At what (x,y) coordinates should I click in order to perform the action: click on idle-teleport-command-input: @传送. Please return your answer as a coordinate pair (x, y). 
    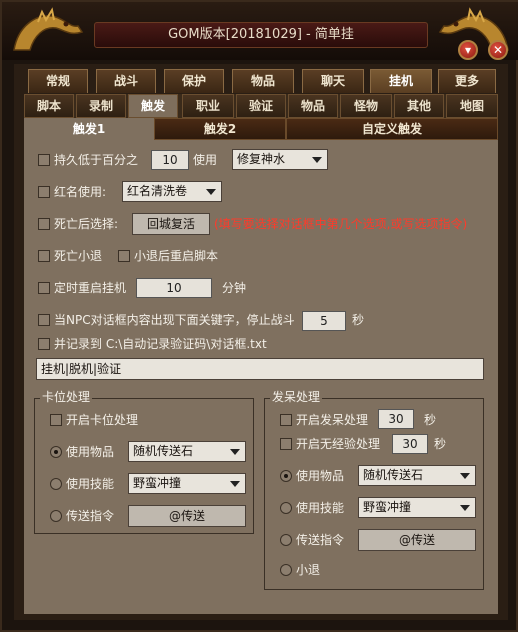
    Looking at the image, I should click on (417, 540).